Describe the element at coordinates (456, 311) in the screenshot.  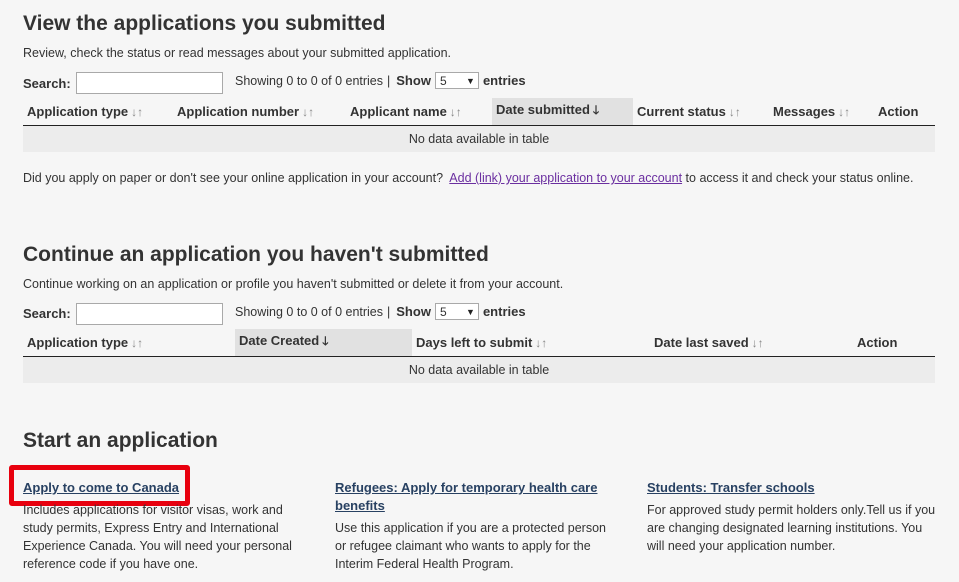
I see `unsubmitted-page-size-select: 5 ▼` at that location.